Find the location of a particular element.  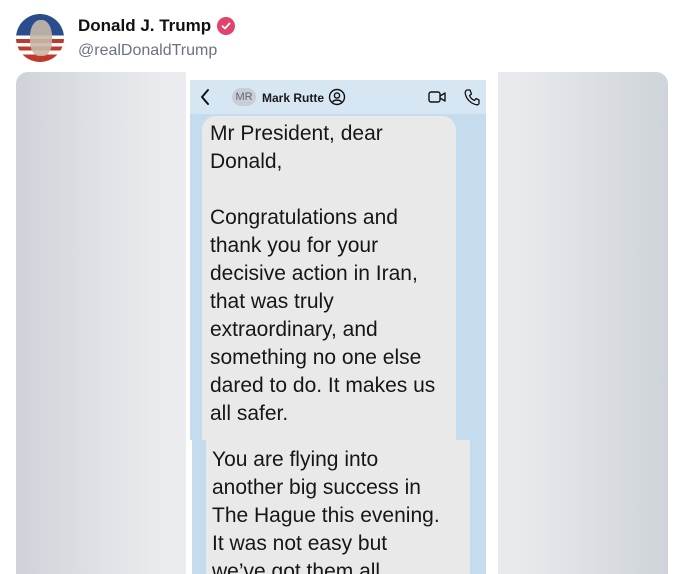

name-row: Donald J. Trump is located at coordinates (157, 26).